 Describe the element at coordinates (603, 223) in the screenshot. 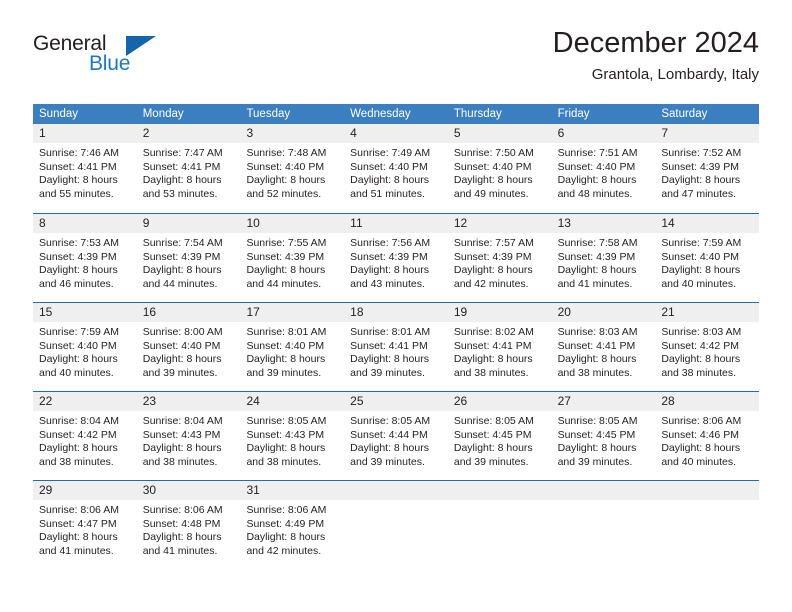

I see `day-number: 13` at that location.